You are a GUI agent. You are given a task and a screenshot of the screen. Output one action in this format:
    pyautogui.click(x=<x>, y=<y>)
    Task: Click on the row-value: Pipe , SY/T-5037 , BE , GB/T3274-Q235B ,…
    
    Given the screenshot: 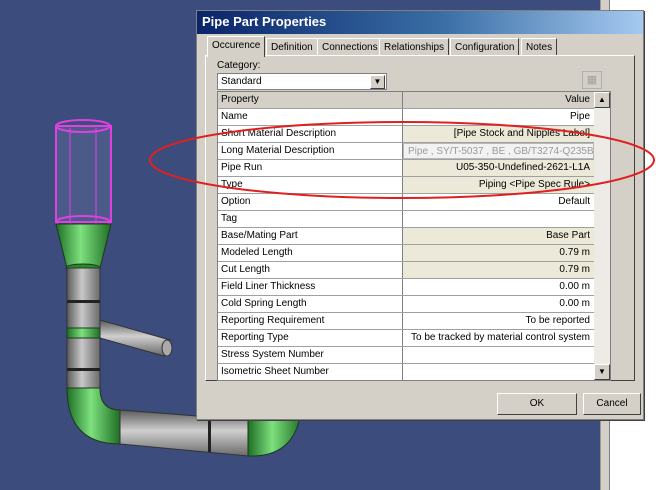 What is the action you would take?
    pyautogui.click(x=498, y=151)
    